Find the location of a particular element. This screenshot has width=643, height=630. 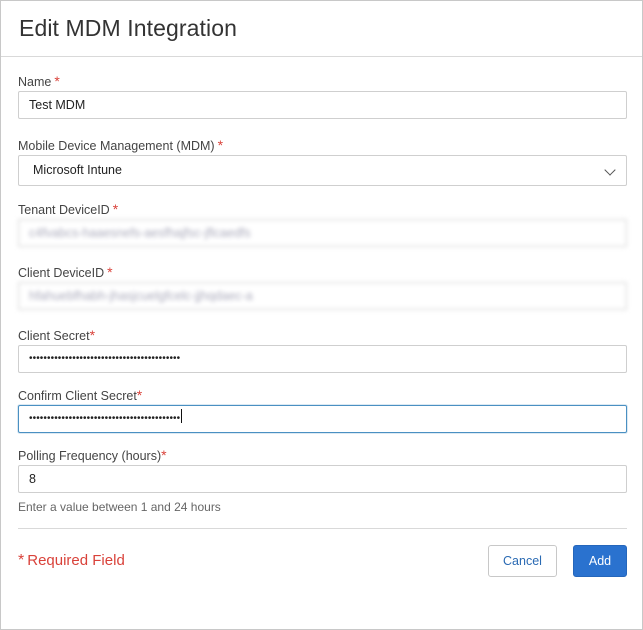

tenant-id-field-group: Tenant DeviceID * is located at coordinates (322, 224).